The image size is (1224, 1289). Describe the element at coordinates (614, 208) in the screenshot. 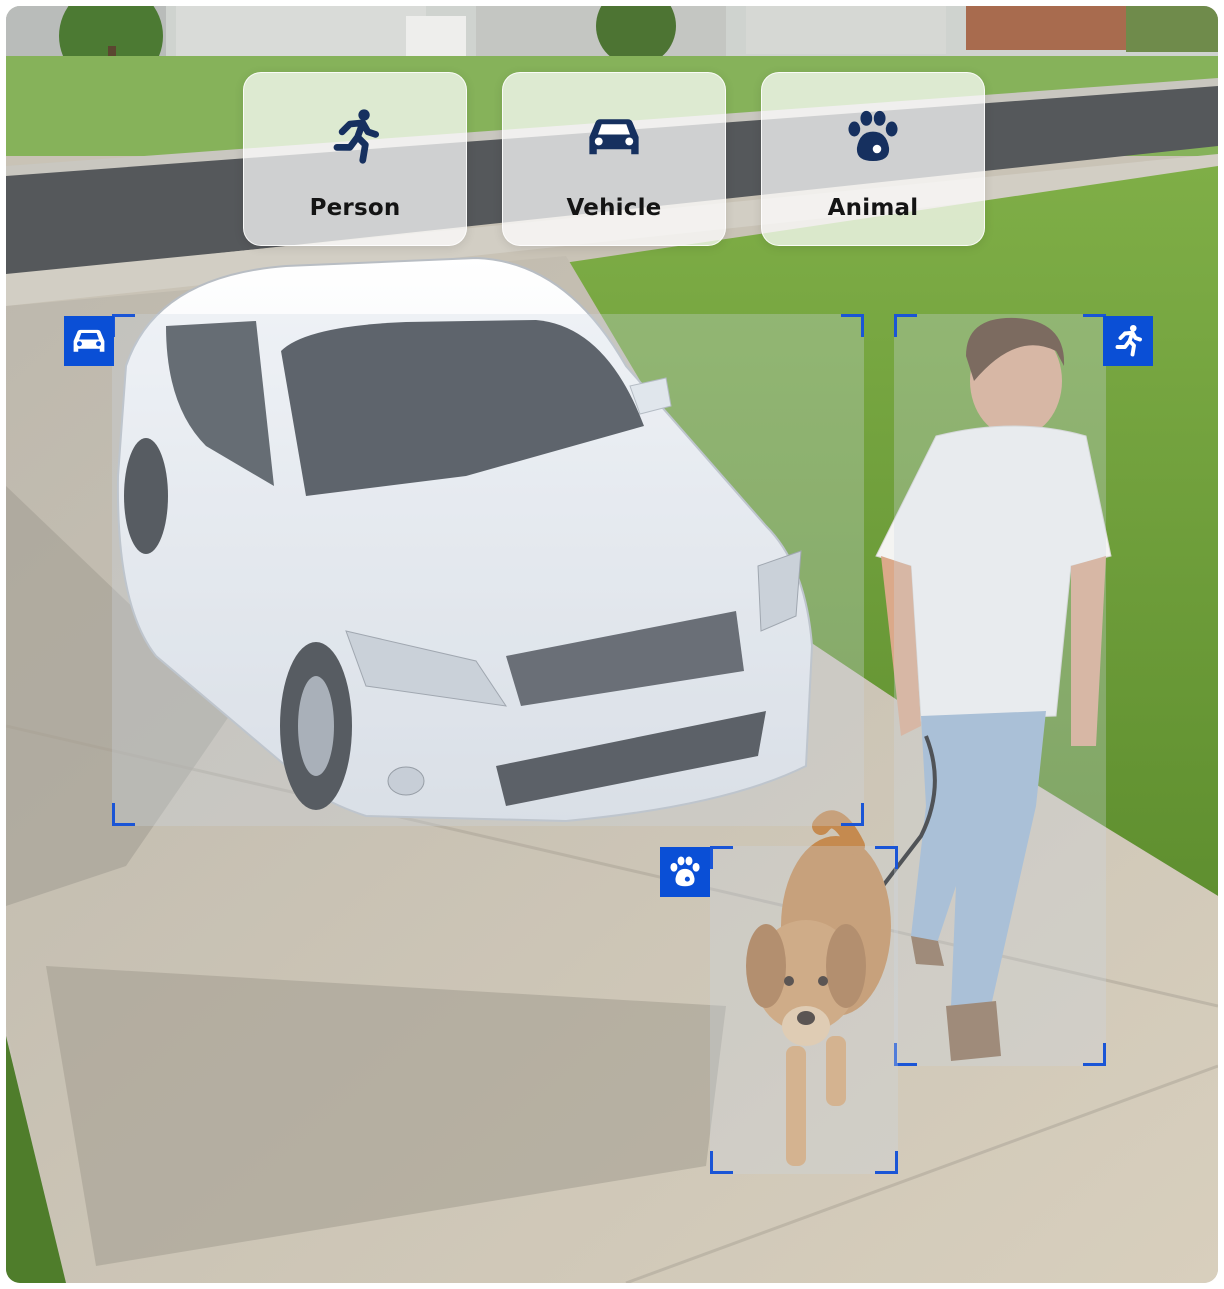

I see `detection-type-label: Vehicle` at that location.